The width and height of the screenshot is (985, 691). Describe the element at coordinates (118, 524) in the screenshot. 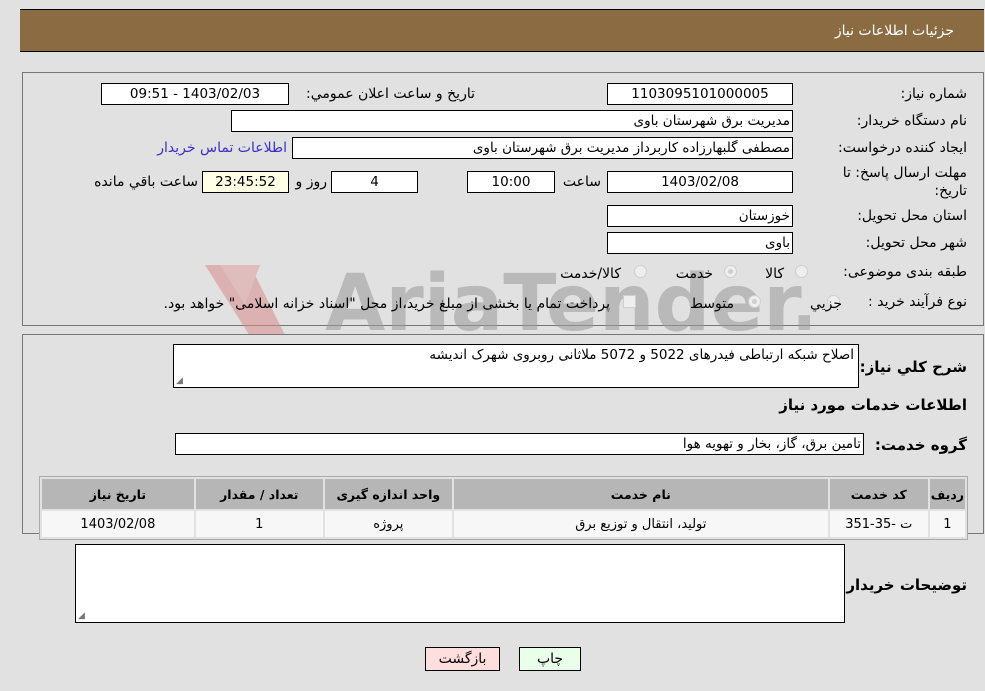

I see `cell-need-date: 1403/02/08` at that location.